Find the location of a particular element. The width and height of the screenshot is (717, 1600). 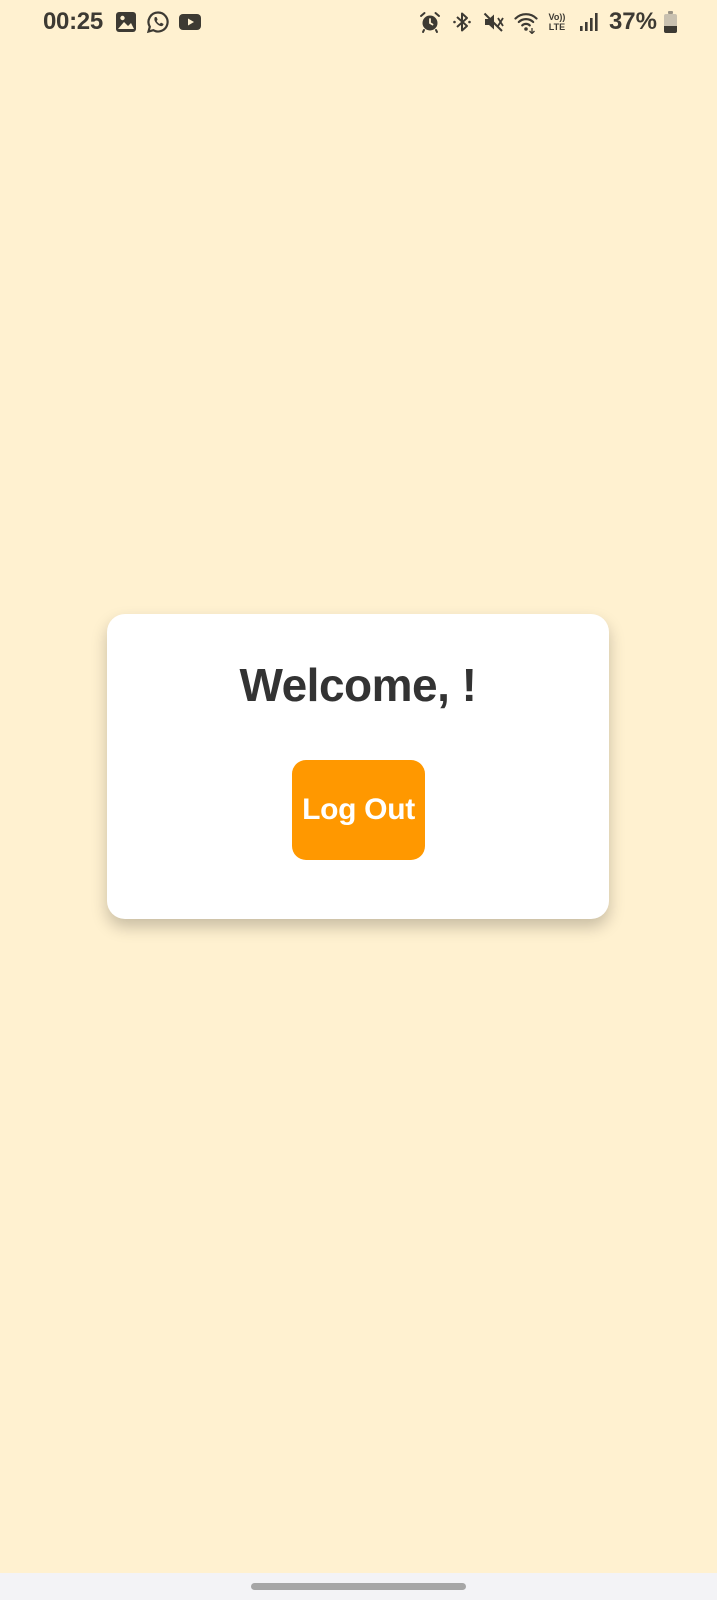

status-bar: 00:25 Vo)) LTE 37% is located at coordinates (358, 24).